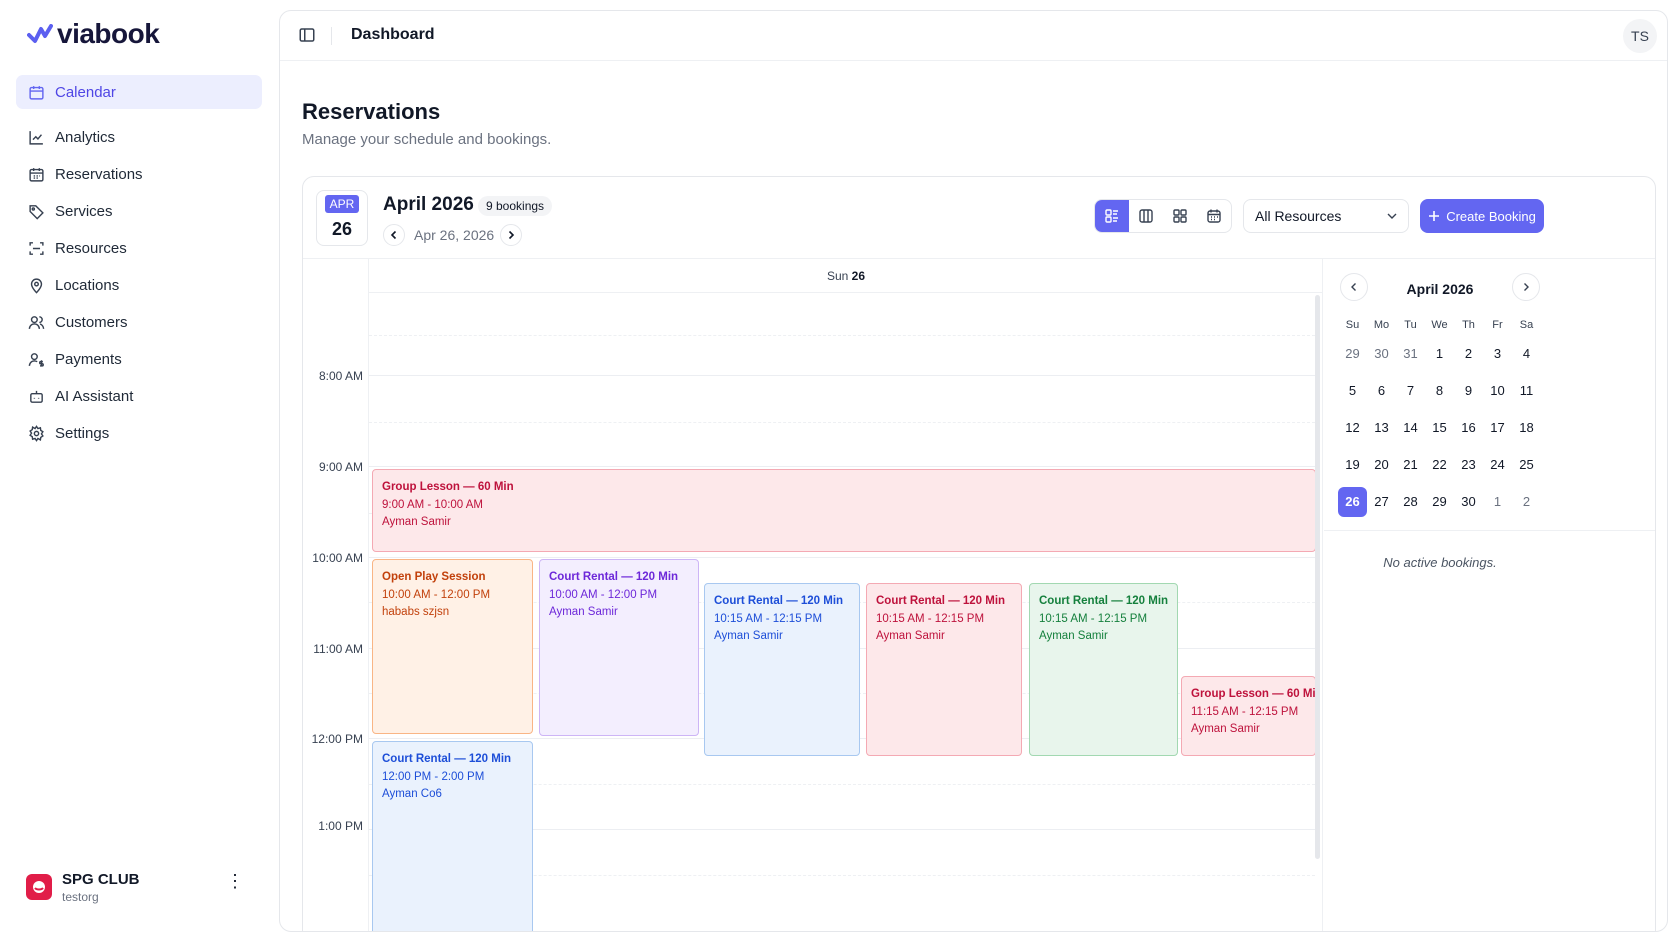 This screenshot has width=1672, height=941. I want to click on day-cell: 31, so click(1410, 354).